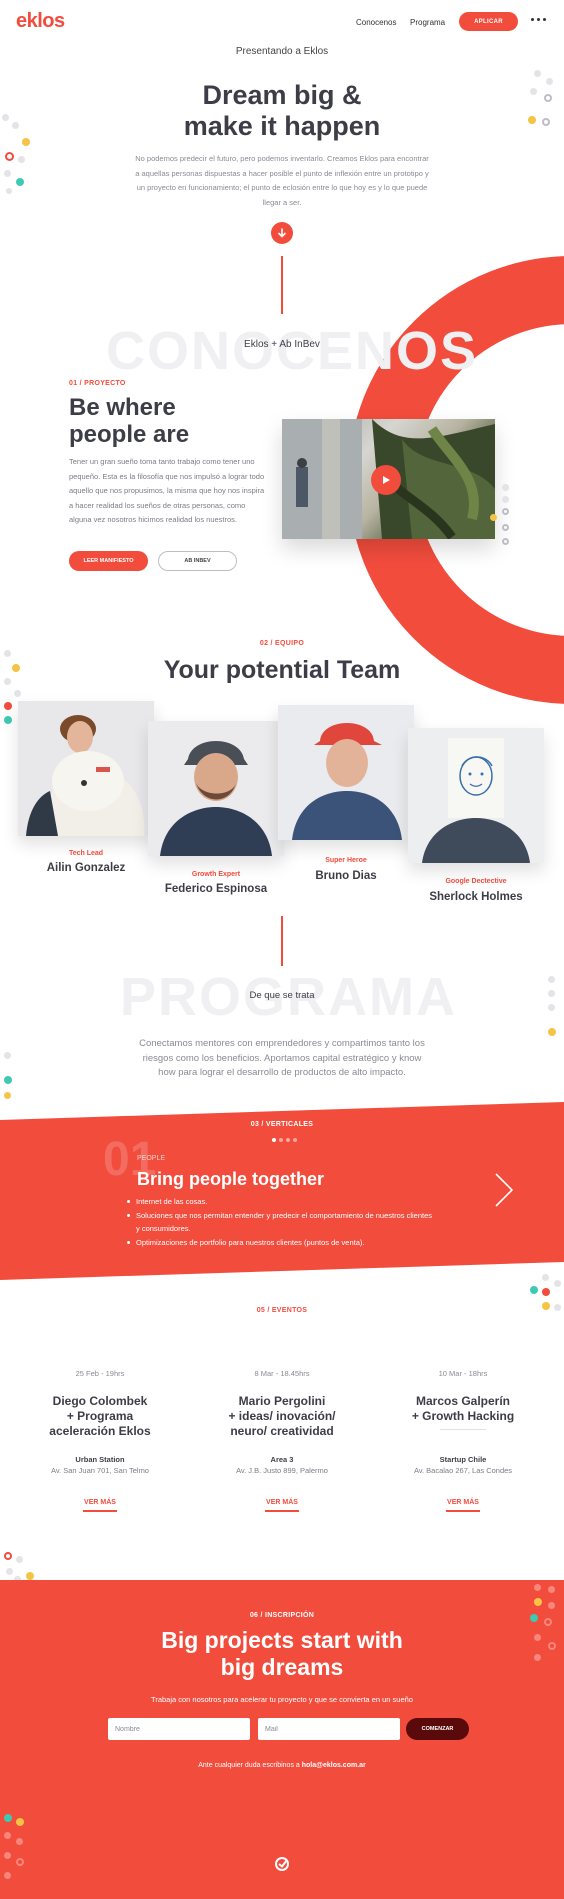 The width and height of the screenshot is (564, 1899). What do you see at coordinates (476, 897) in the screenshot?
I see `member-name: Sherlock Holmes` at bounding box center [476, 897].